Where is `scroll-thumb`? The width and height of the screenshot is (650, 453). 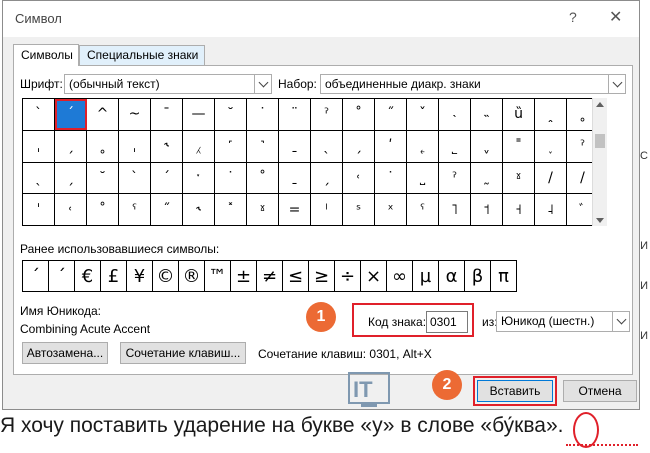 scroll-thumb is located at coordinates (600, 141).